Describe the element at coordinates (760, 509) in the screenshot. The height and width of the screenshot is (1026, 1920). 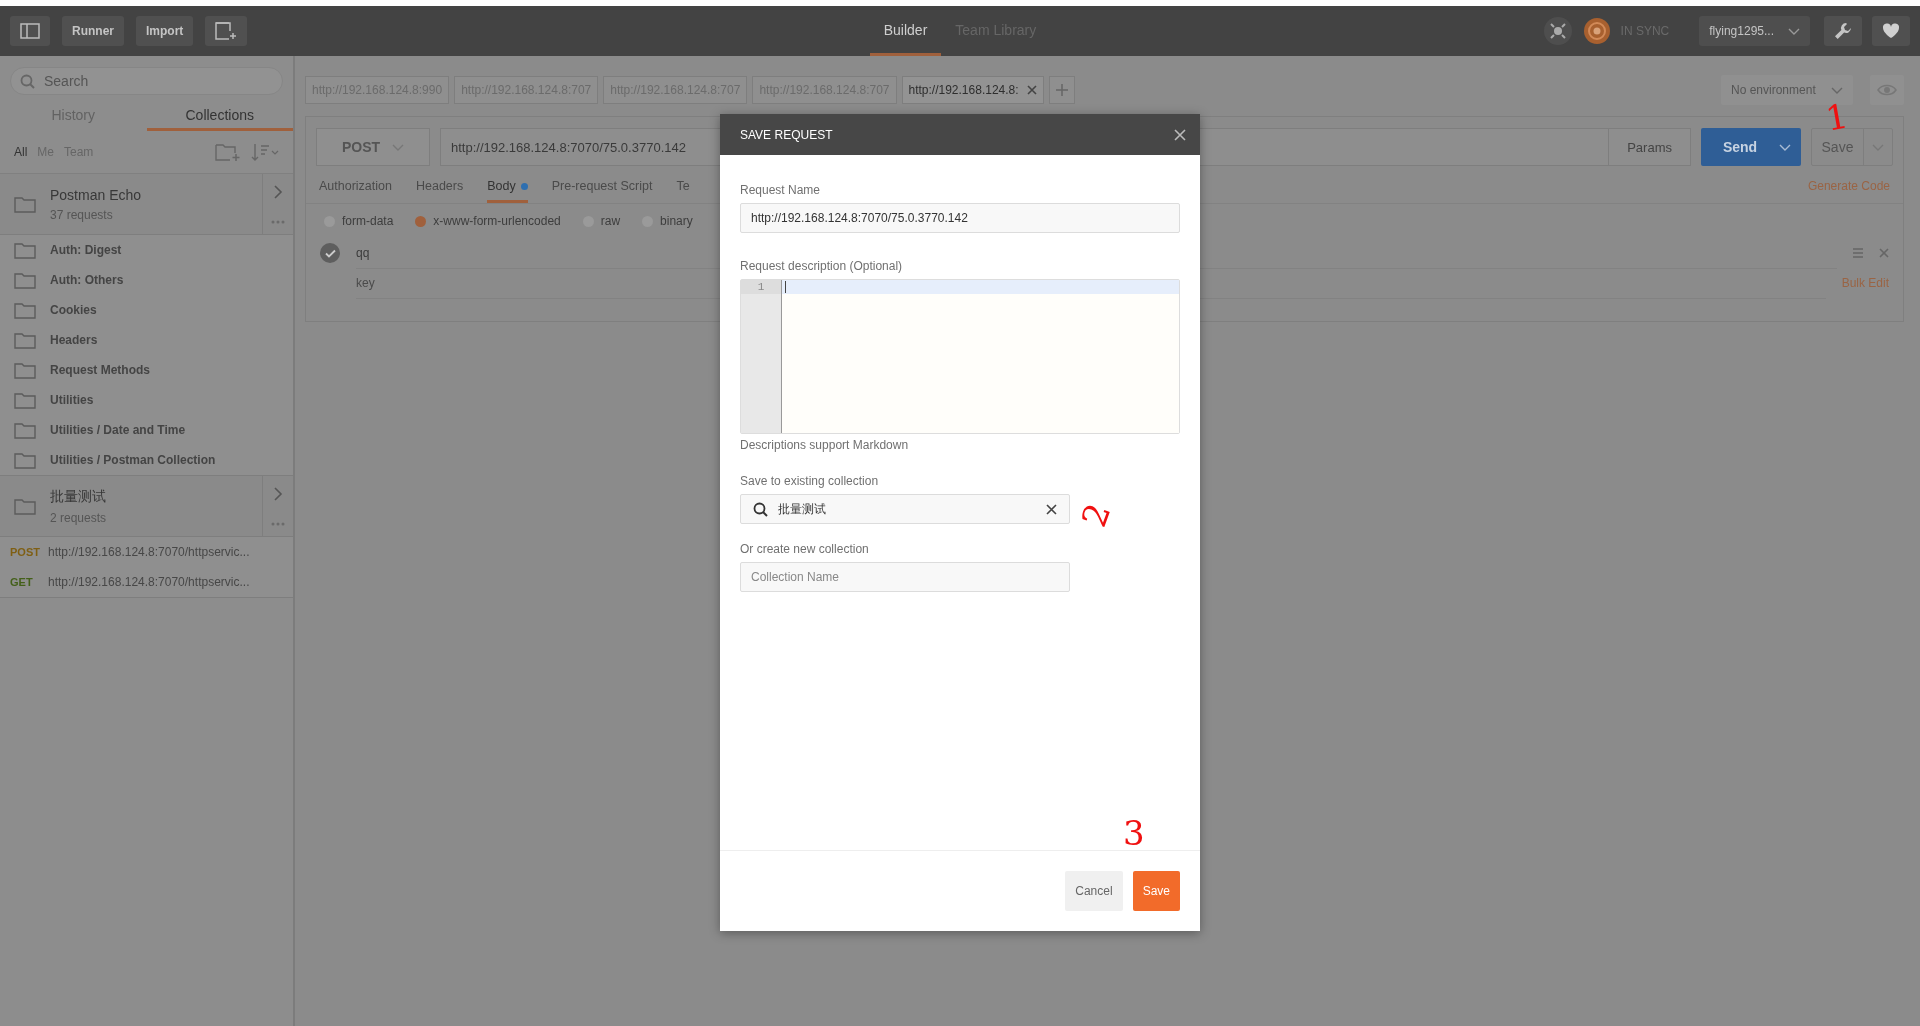
I see `search-icon` at that location.